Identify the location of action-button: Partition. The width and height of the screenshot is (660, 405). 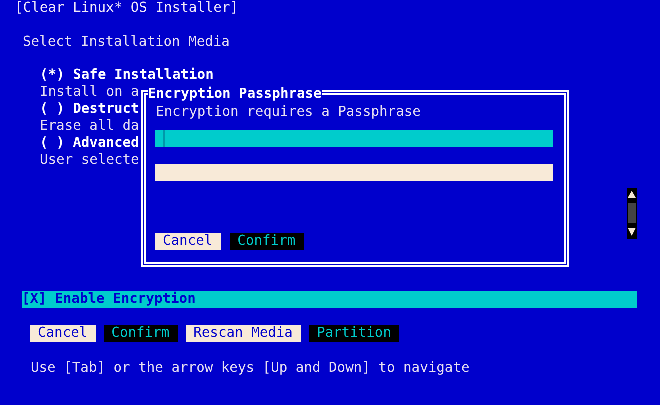
(354, 333).